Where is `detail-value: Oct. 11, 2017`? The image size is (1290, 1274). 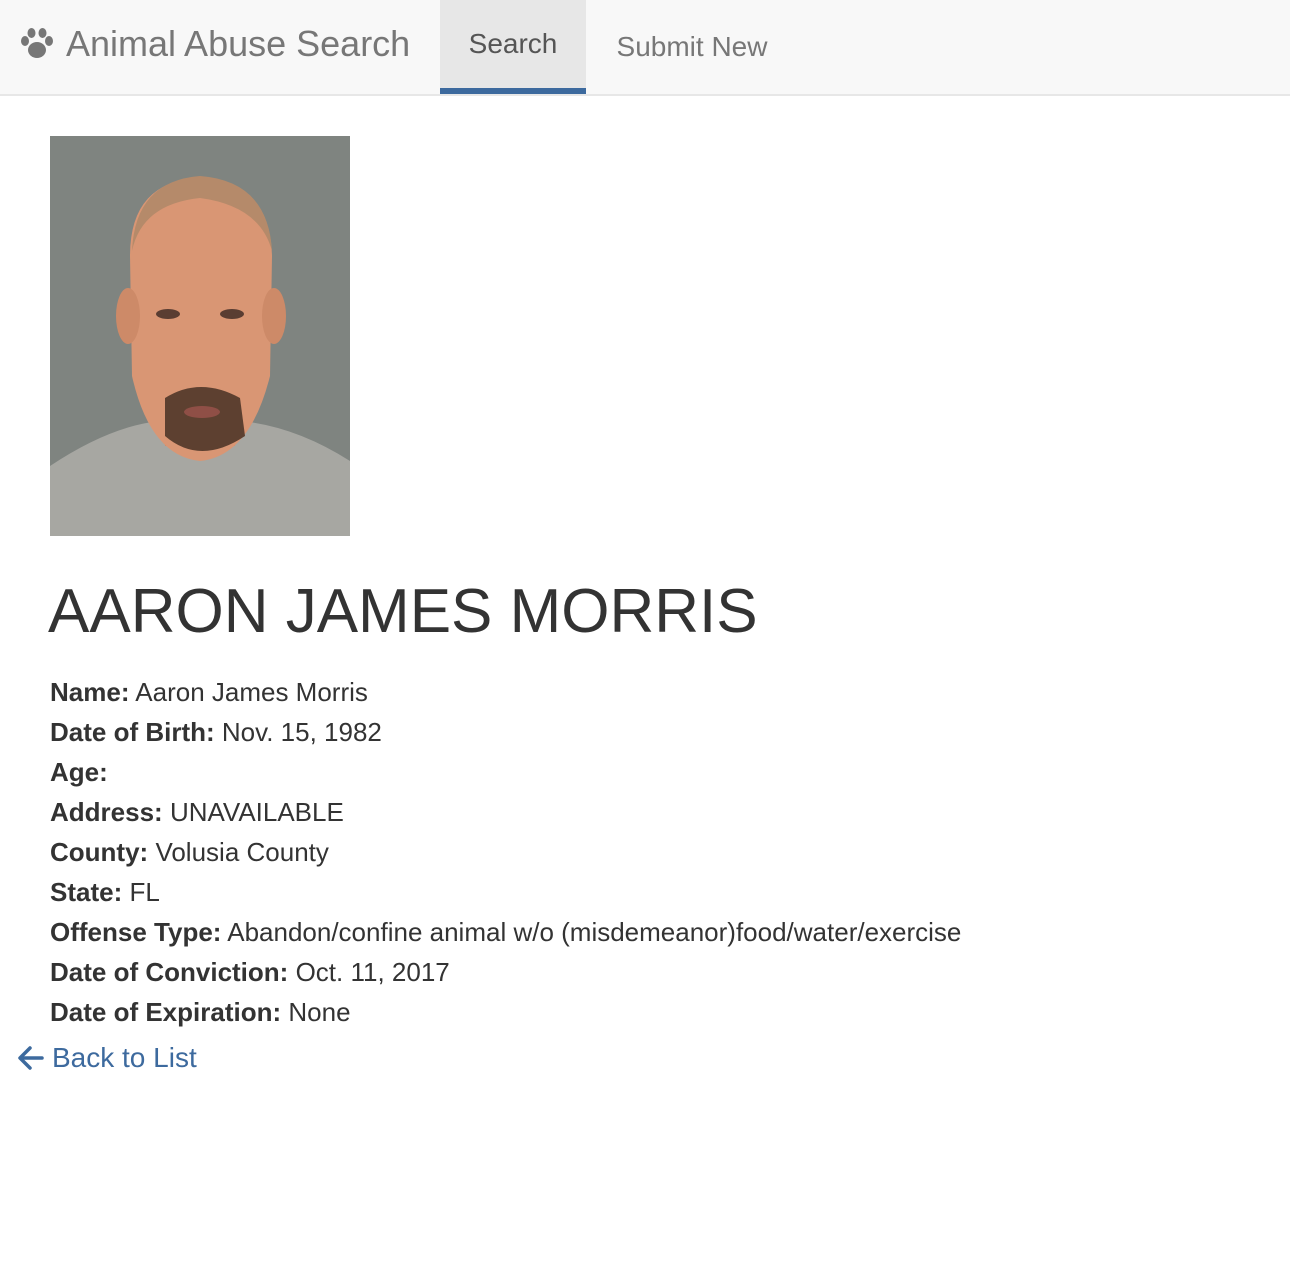 detail-value: Oct. 11, 2017 is located at coordinates (372, 972).